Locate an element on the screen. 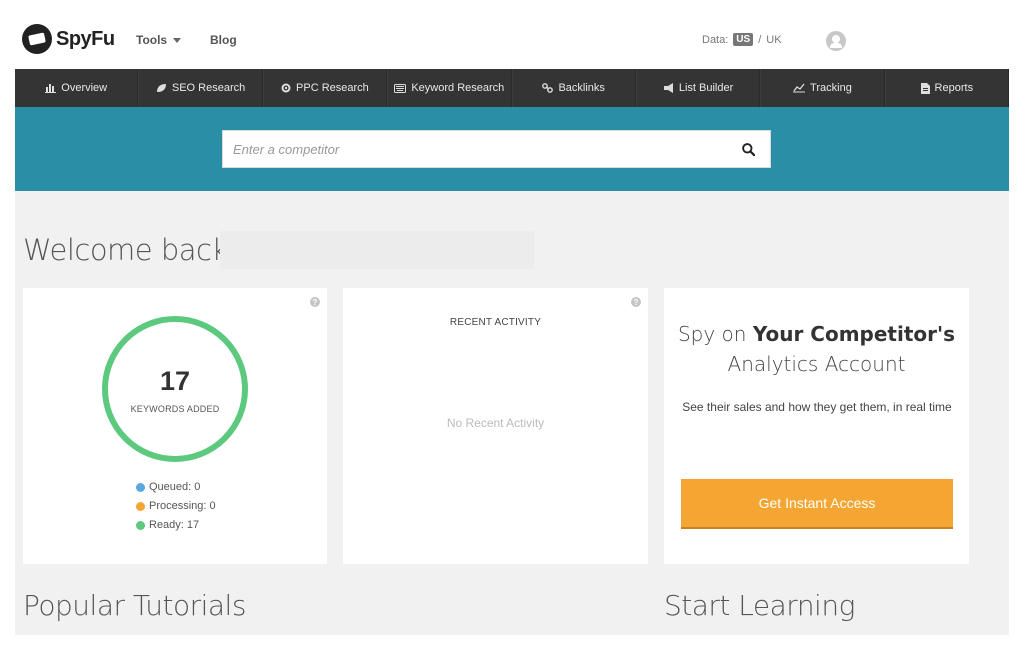 This screenshot has height=655, width=1026. legend-queued: Queued: 0 is located at coordinates (168, 487).